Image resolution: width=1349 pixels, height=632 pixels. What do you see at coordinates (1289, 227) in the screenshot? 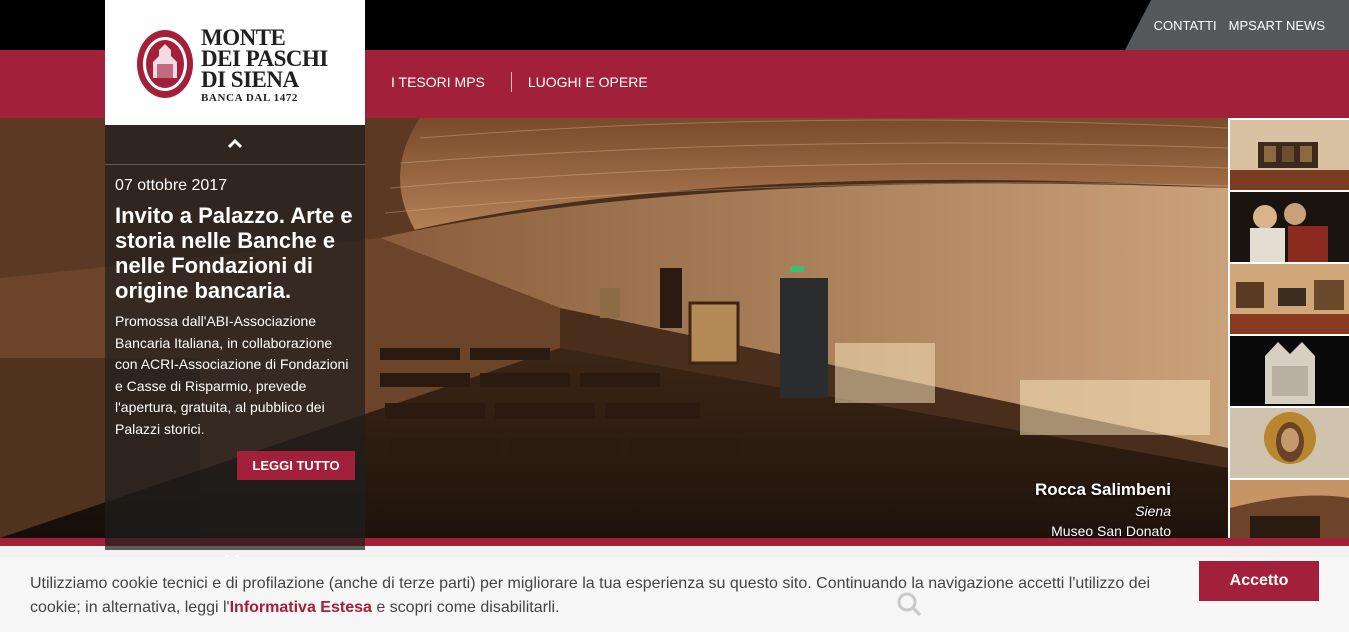
I see `thumbnail-painting-figures` at bounding box center [1289, 227].